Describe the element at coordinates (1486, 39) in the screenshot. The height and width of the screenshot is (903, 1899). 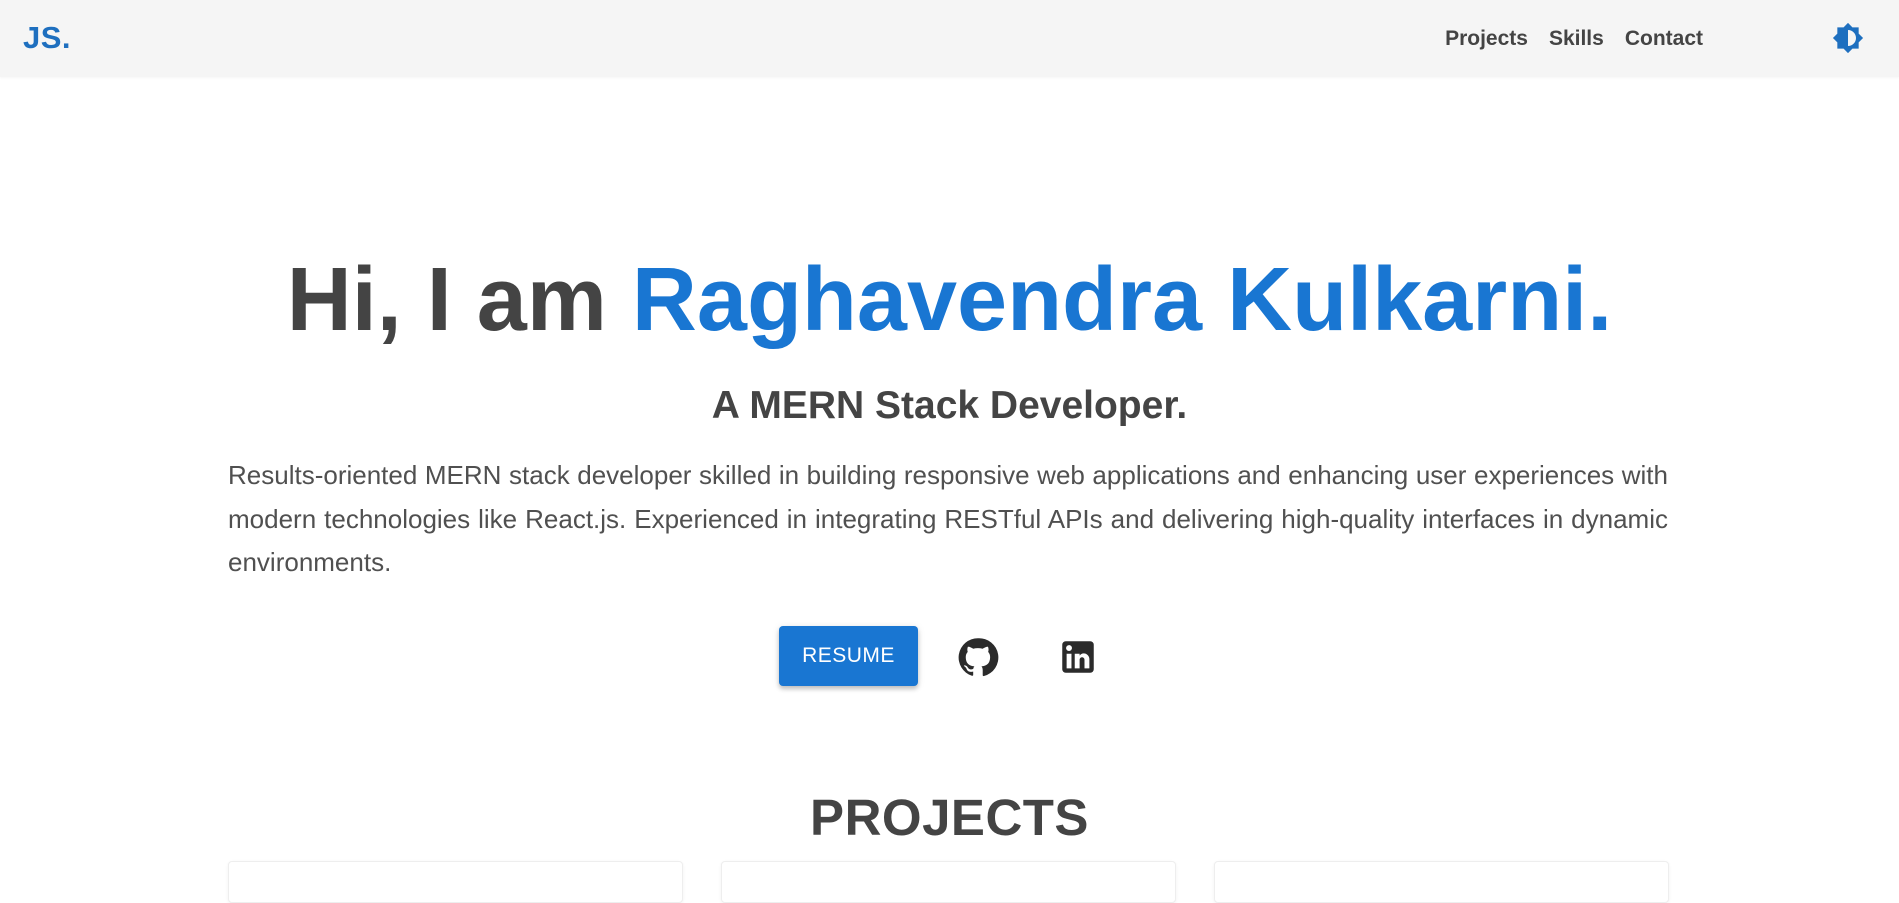
I see `nav-link-projects: Projects` at that location.